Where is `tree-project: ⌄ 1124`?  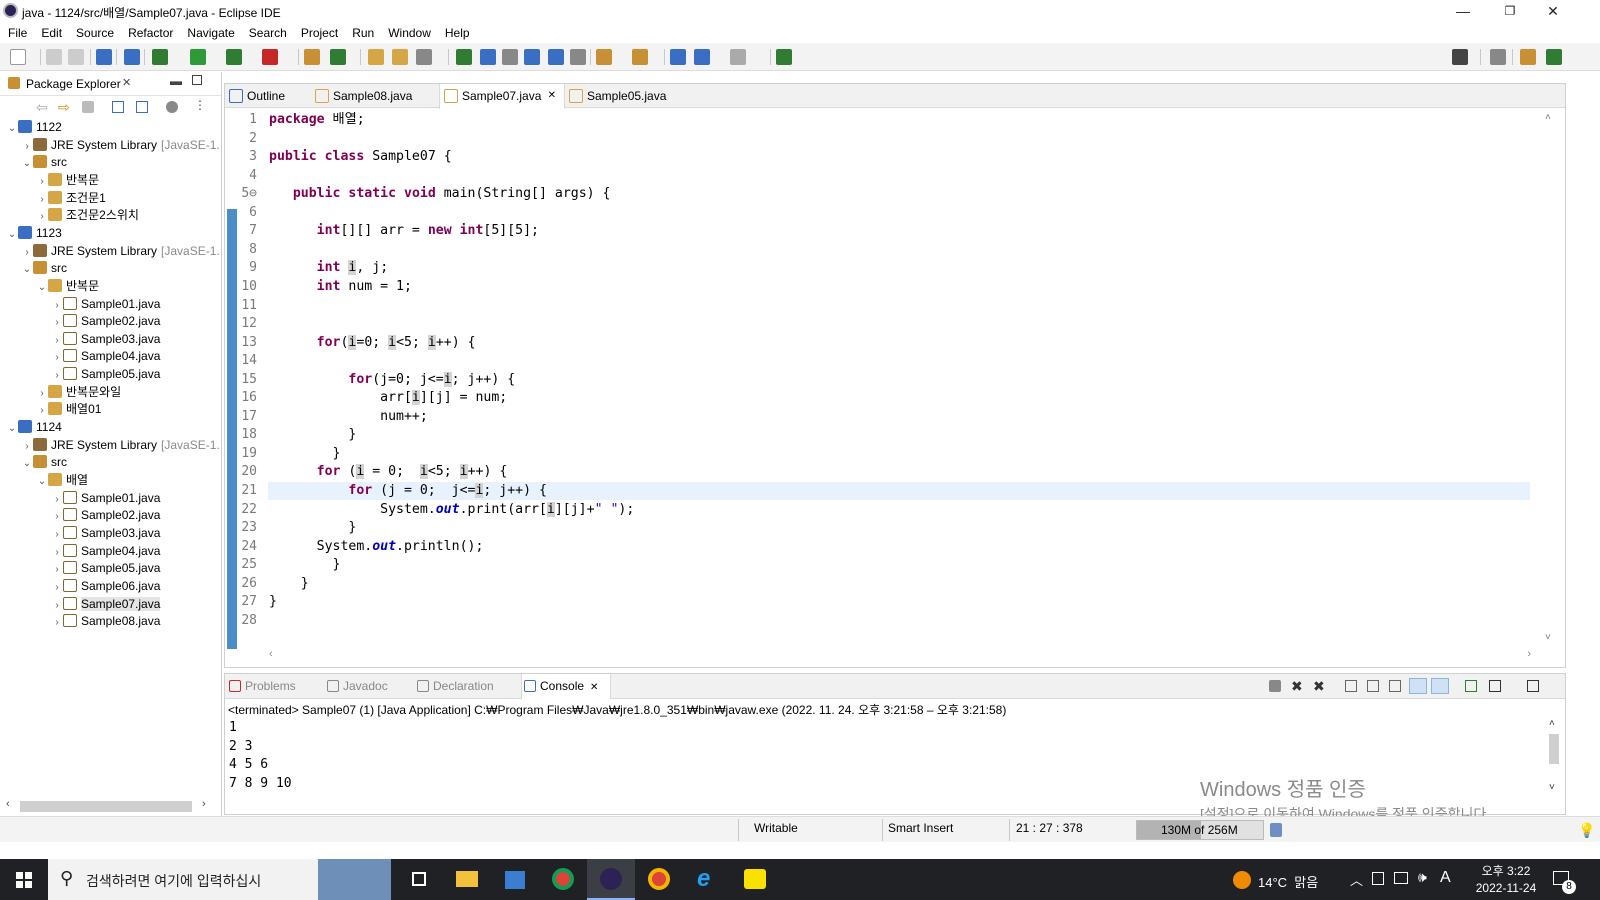 tree-project: ⌄ 1124 is located at coordinates (34, 427).